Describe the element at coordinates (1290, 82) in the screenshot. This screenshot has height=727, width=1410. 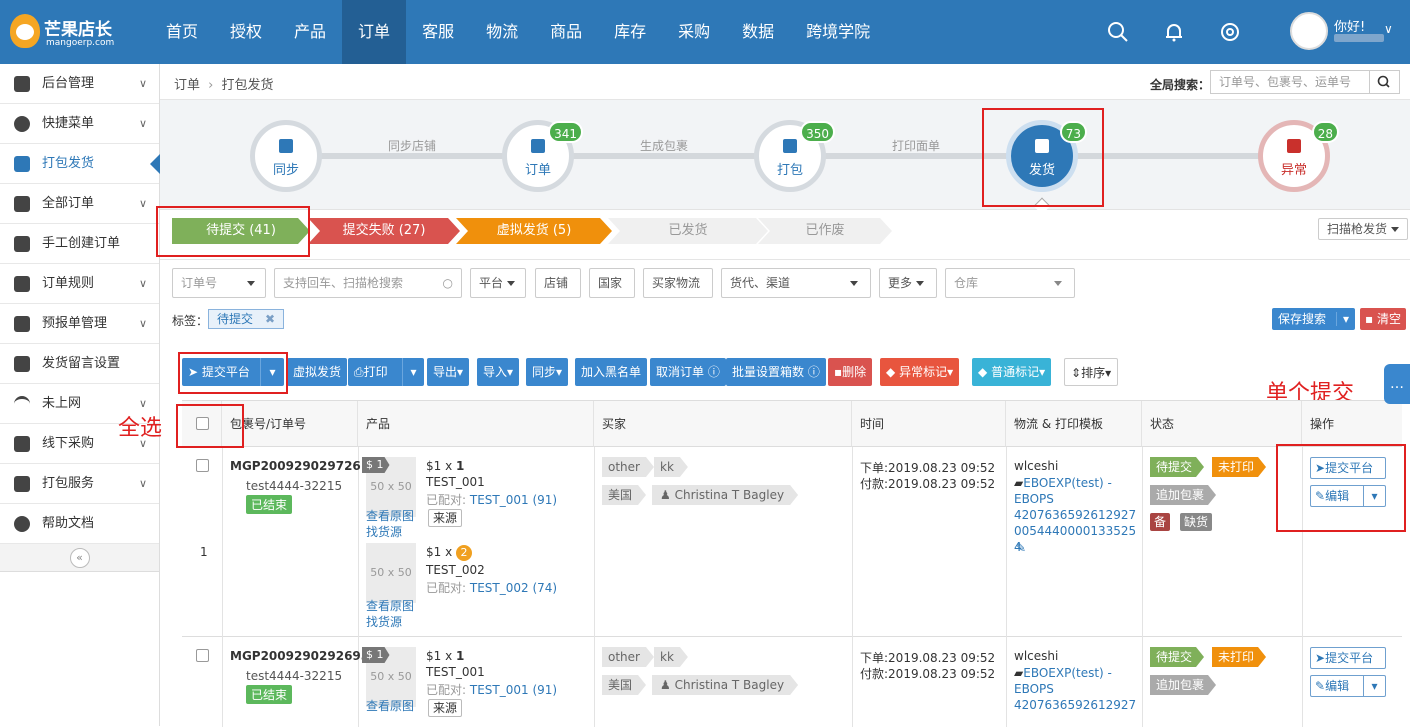
I see `global-search-input: 订单号、包裹号、运单号` at that location.